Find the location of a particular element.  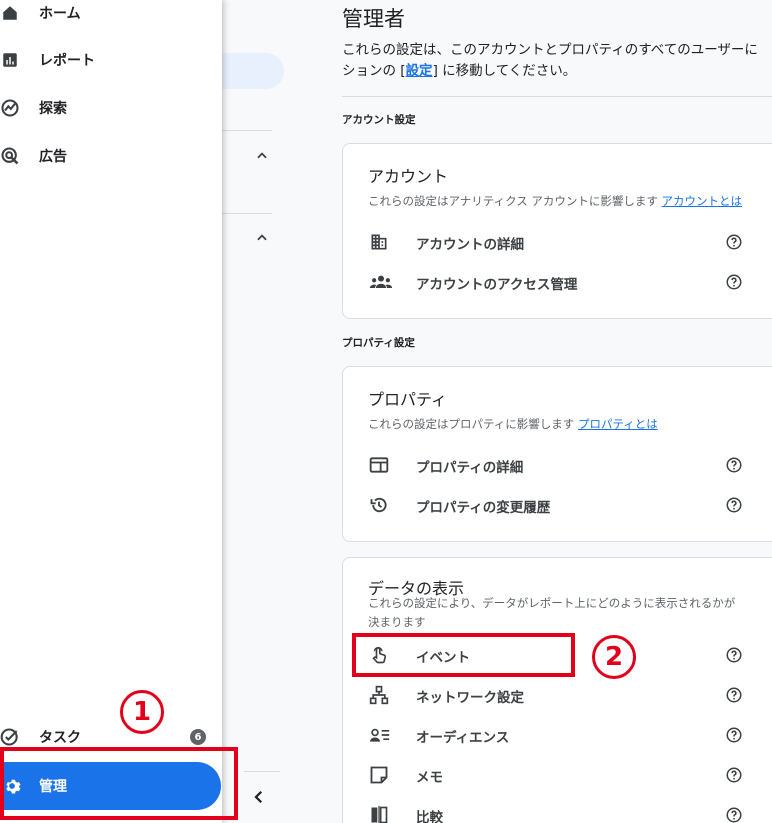

note-icon is located at coordinates (379, 775).